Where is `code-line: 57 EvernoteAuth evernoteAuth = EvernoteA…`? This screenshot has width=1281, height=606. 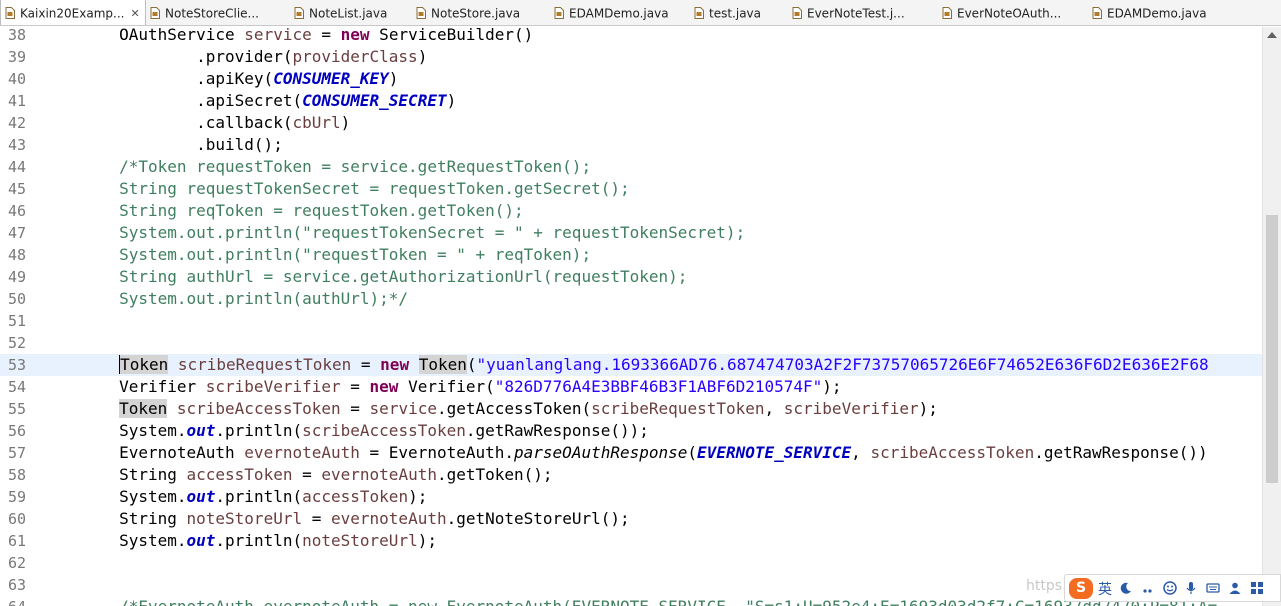 code-line: 57 EvernoteAuth evernoteAuth = EvernoteA… is located at coordinates (631, 453).